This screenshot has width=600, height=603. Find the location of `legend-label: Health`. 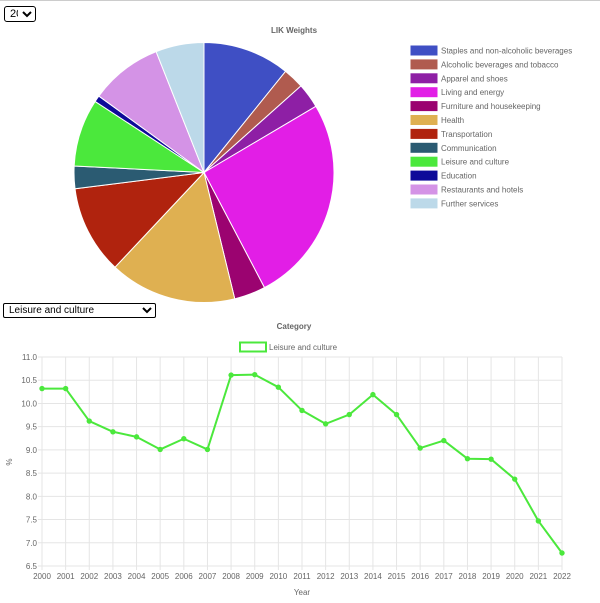

legend-label: Health is located at coordinates (452, 120).